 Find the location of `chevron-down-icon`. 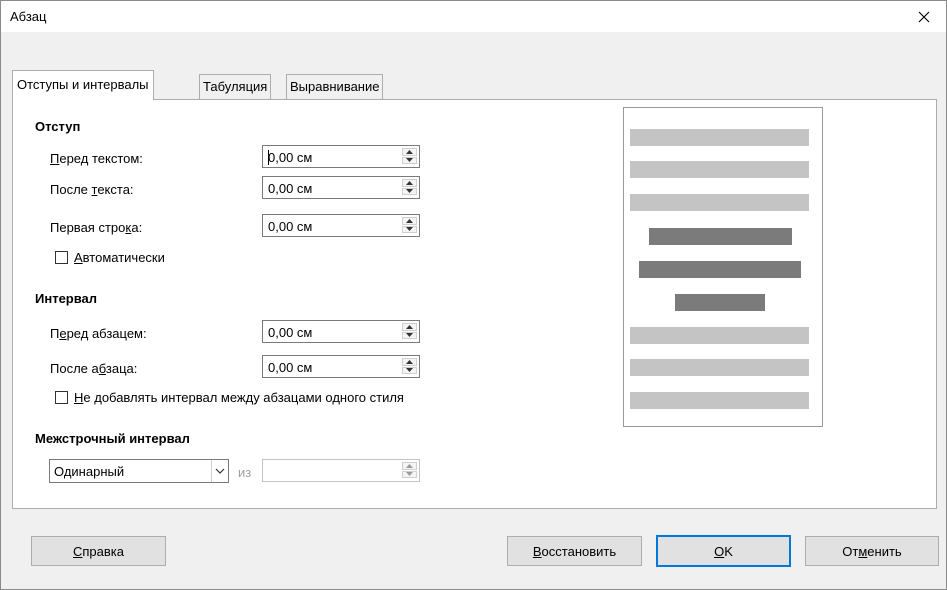

chevron-down-icon is located at coordinates (219, 471).